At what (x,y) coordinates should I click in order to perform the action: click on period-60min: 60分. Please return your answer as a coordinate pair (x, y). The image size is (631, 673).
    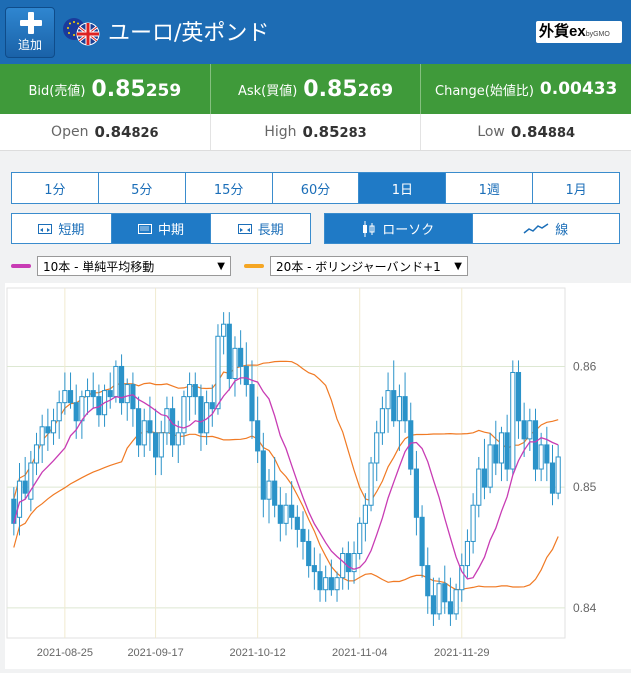
    Looking at the image, I should click on (316, 188).